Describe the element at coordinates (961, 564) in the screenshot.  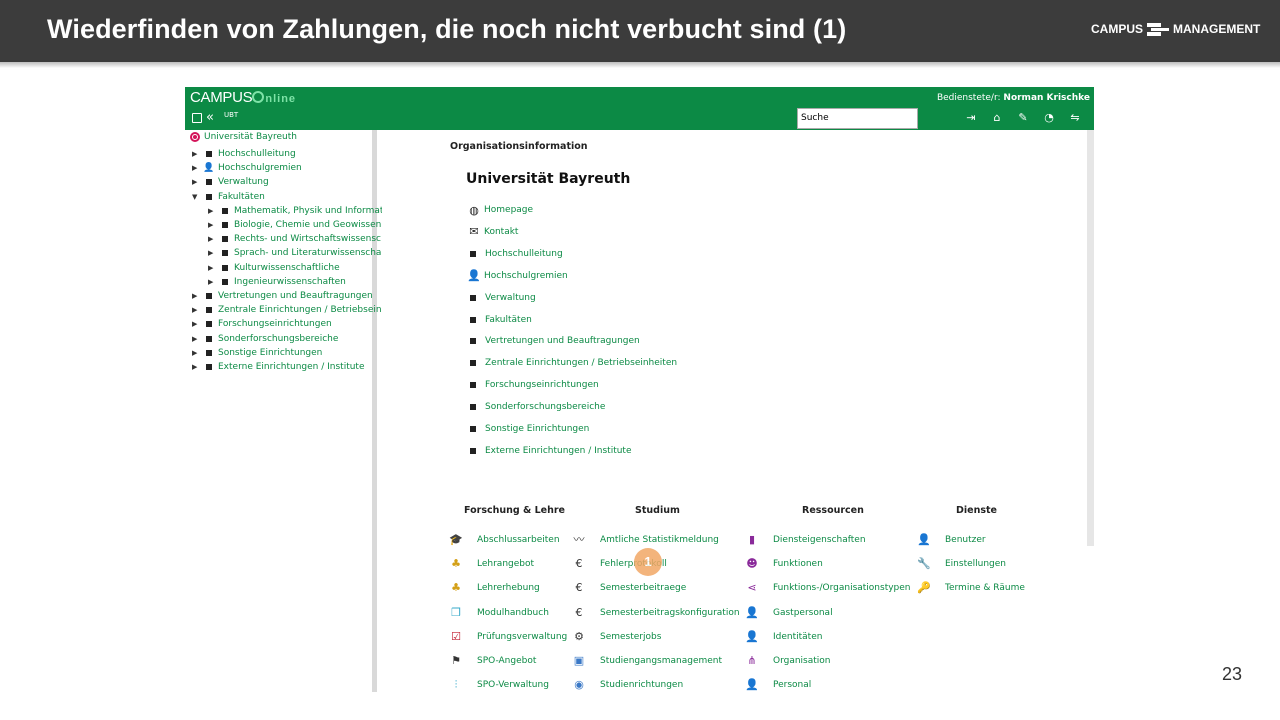
I see `service-link: 🔧 Einstellungen` at that location.